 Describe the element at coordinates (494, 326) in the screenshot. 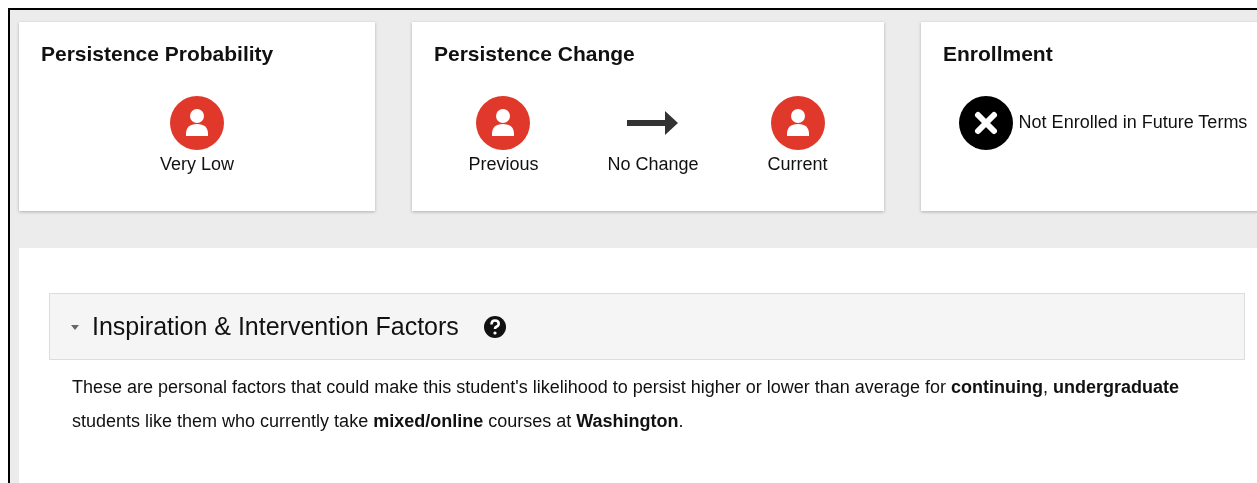

I see `help-icon` at that location.